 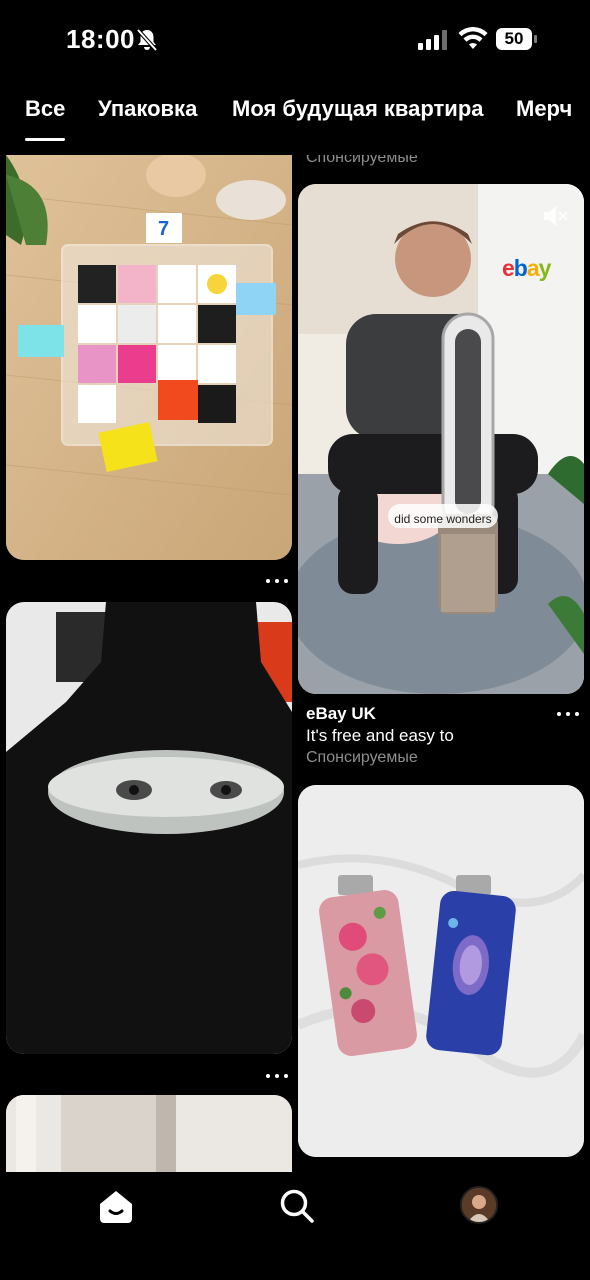 What do you see at coordinates (555, 216) in the screenshot?
I see `mute-icon` at bounding box center [555, 216].